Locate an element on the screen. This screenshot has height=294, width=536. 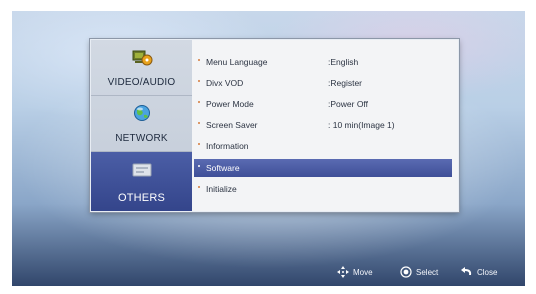
category-video-audio: VIDEO/AUDIO is located at coordinates (141, 68).